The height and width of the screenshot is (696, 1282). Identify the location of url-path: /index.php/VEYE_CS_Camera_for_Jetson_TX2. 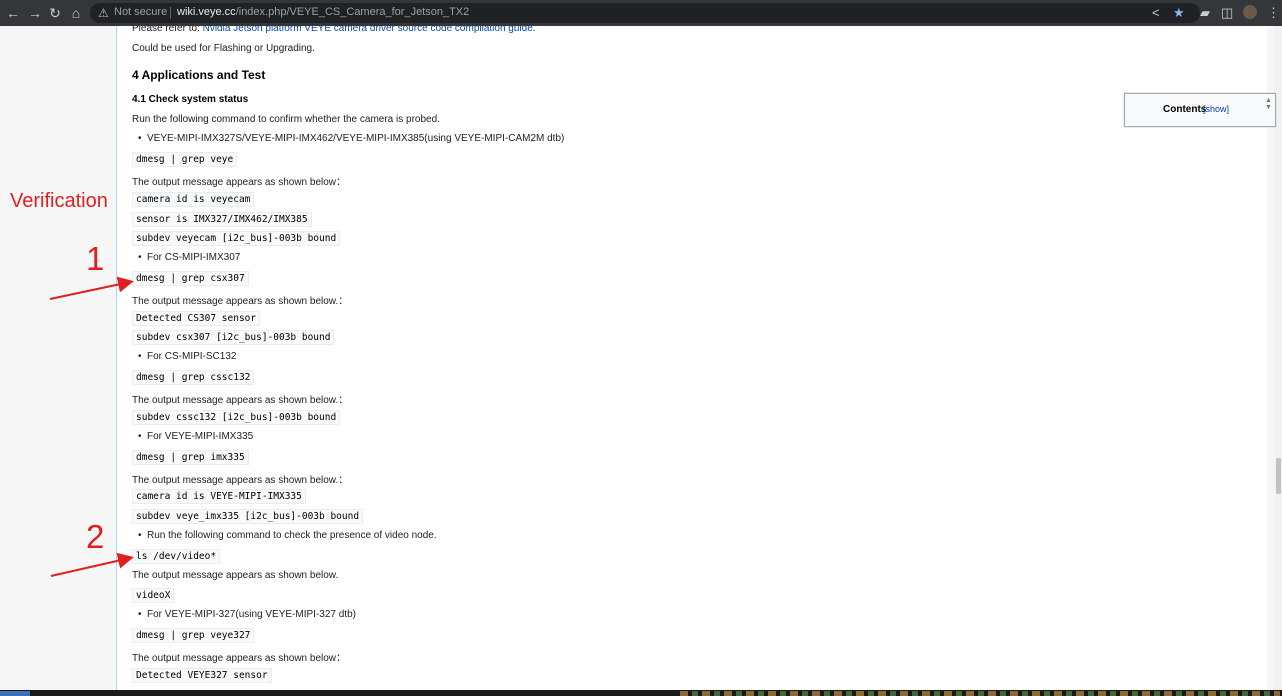
(352, 12).